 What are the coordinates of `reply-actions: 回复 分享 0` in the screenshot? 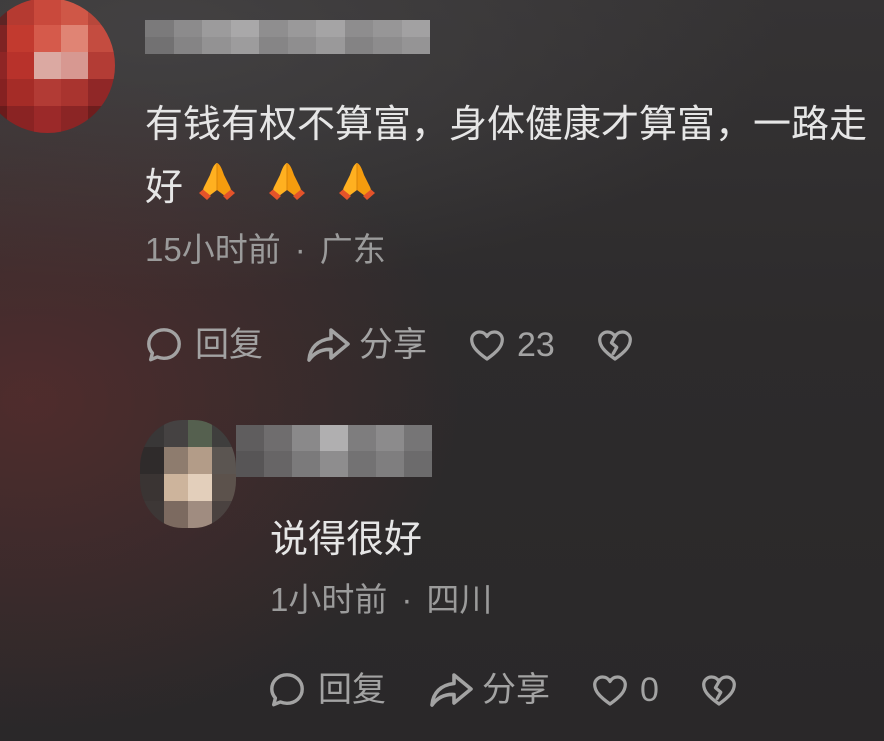 It's located at (502, 690).